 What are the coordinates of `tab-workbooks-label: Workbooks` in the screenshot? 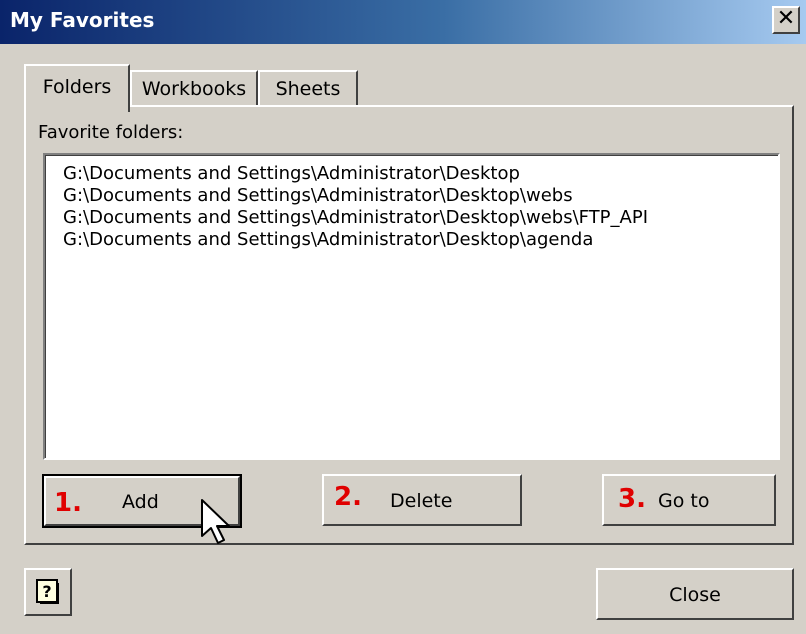 It's located at (194, 89).